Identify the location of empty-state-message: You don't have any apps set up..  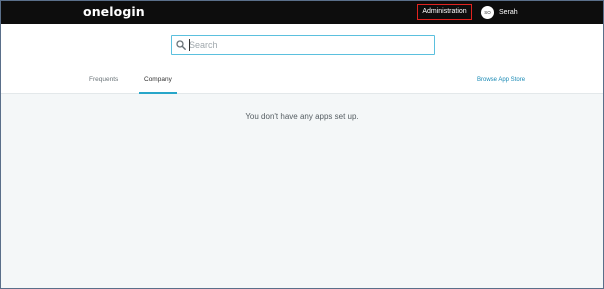
(302, 116).